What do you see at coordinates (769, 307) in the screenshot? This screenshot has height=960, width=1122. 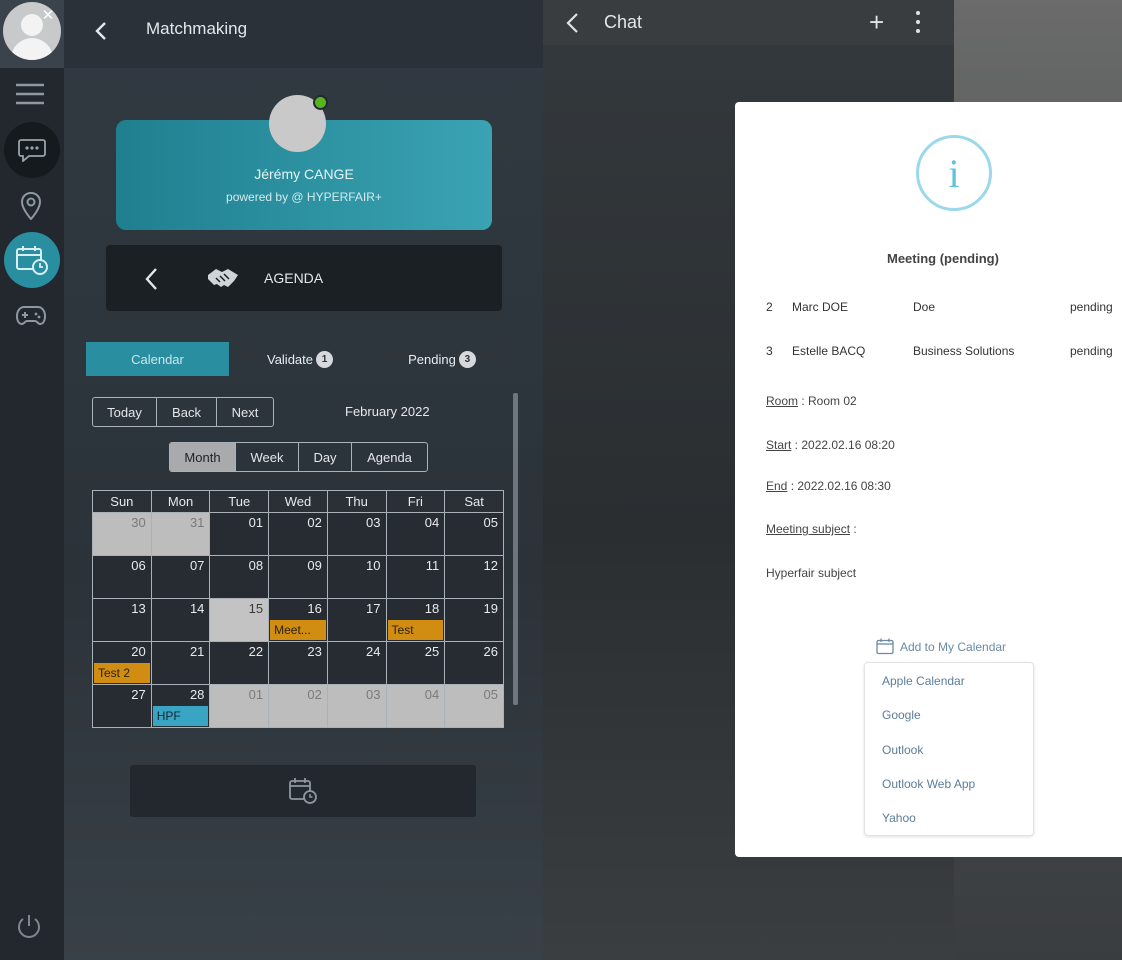 I see `participant-number: 2` at bounding box center [769, 307].